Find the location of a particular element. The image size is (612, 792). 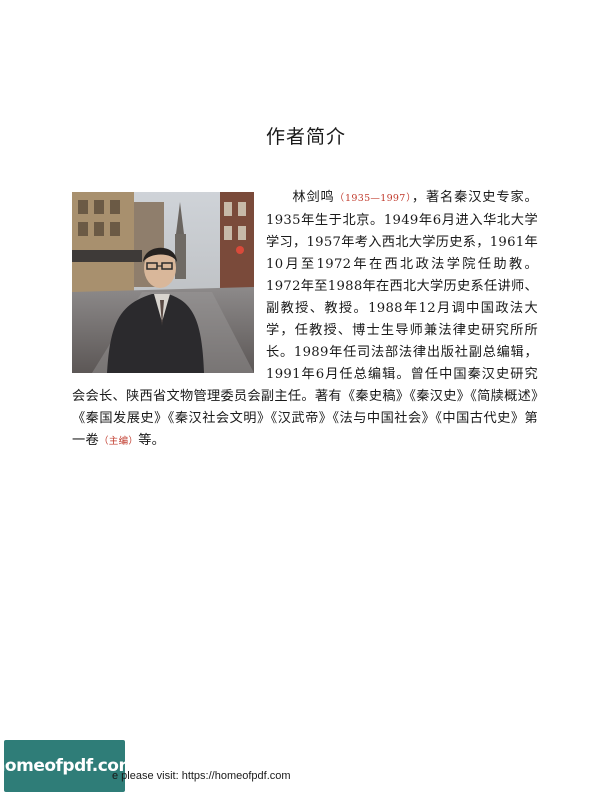

editor-note: （主编） is located at coordinates (118, 441).